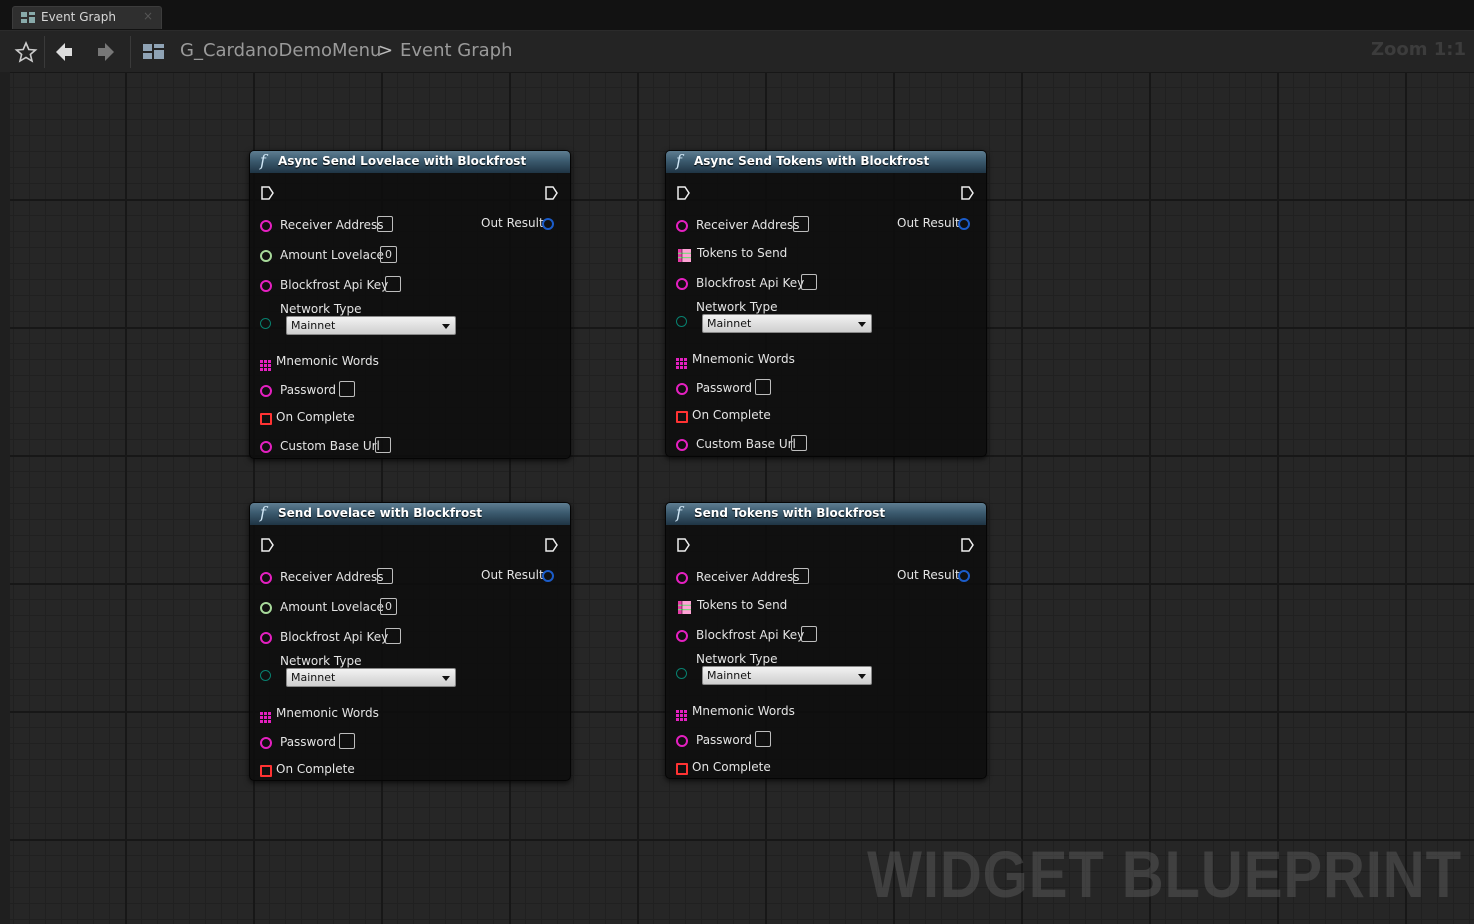 The width and height of the screenshot is (1474, 924). I want to click on node-header: f Send Tokens with Blockfrost, so click(826, 514).